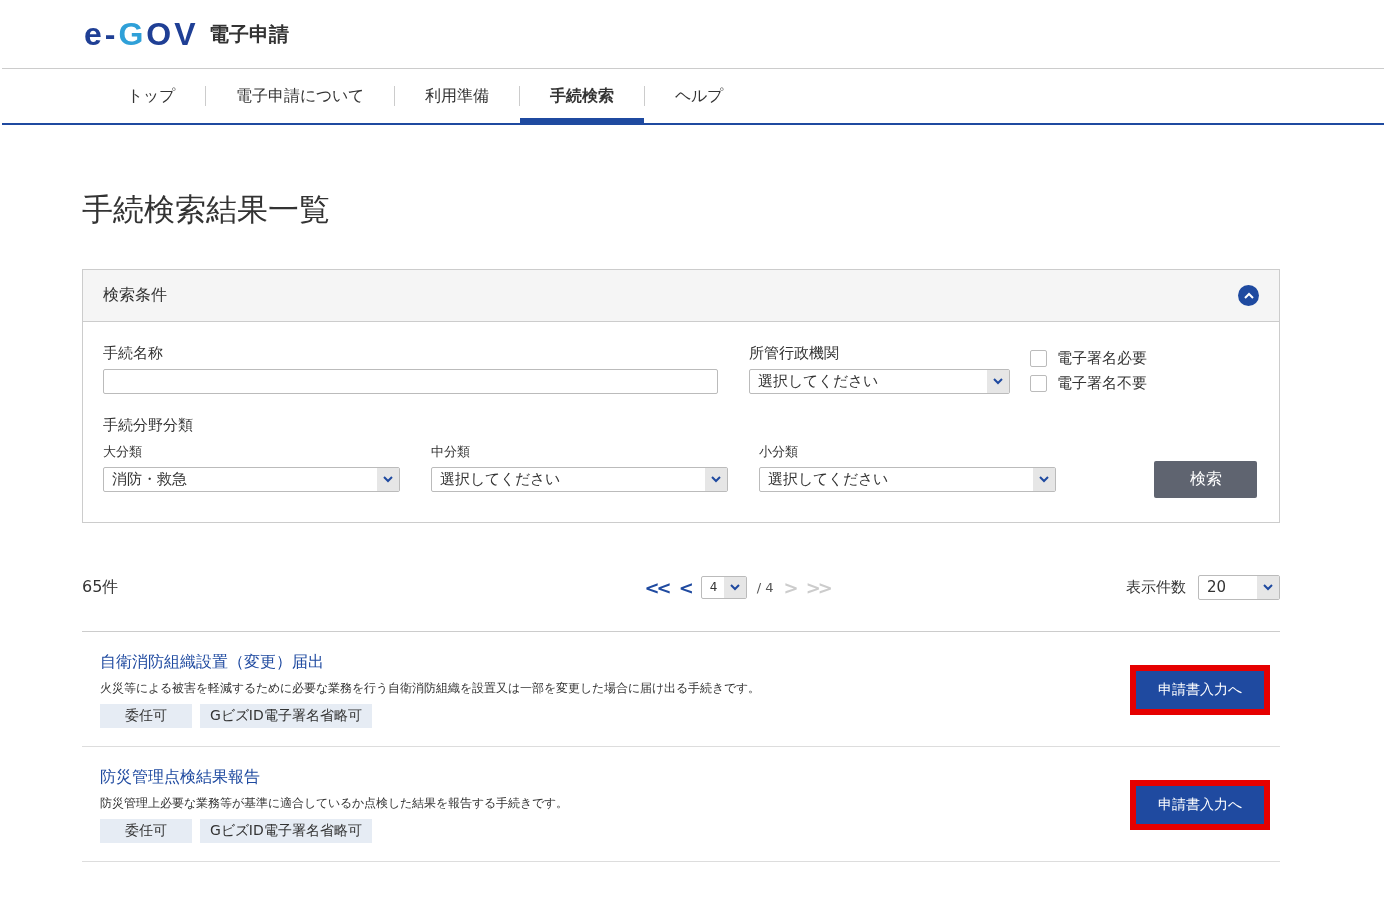 Image resolution: width=1386 pixels, height=901 pixels. What do you see at coordinates (135, 295) in the screenshot?
I see `panel-title: 検索条件` at bounding box center [135, 295].